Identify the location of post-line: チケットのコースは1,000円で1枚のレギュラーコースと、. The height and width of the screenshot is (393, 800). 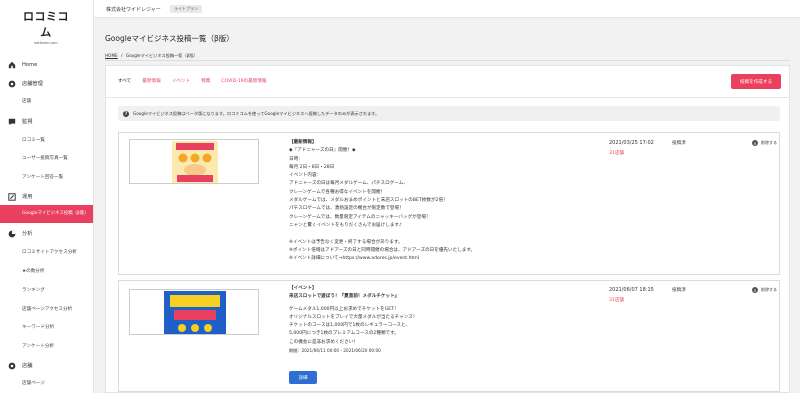
(350, 326).